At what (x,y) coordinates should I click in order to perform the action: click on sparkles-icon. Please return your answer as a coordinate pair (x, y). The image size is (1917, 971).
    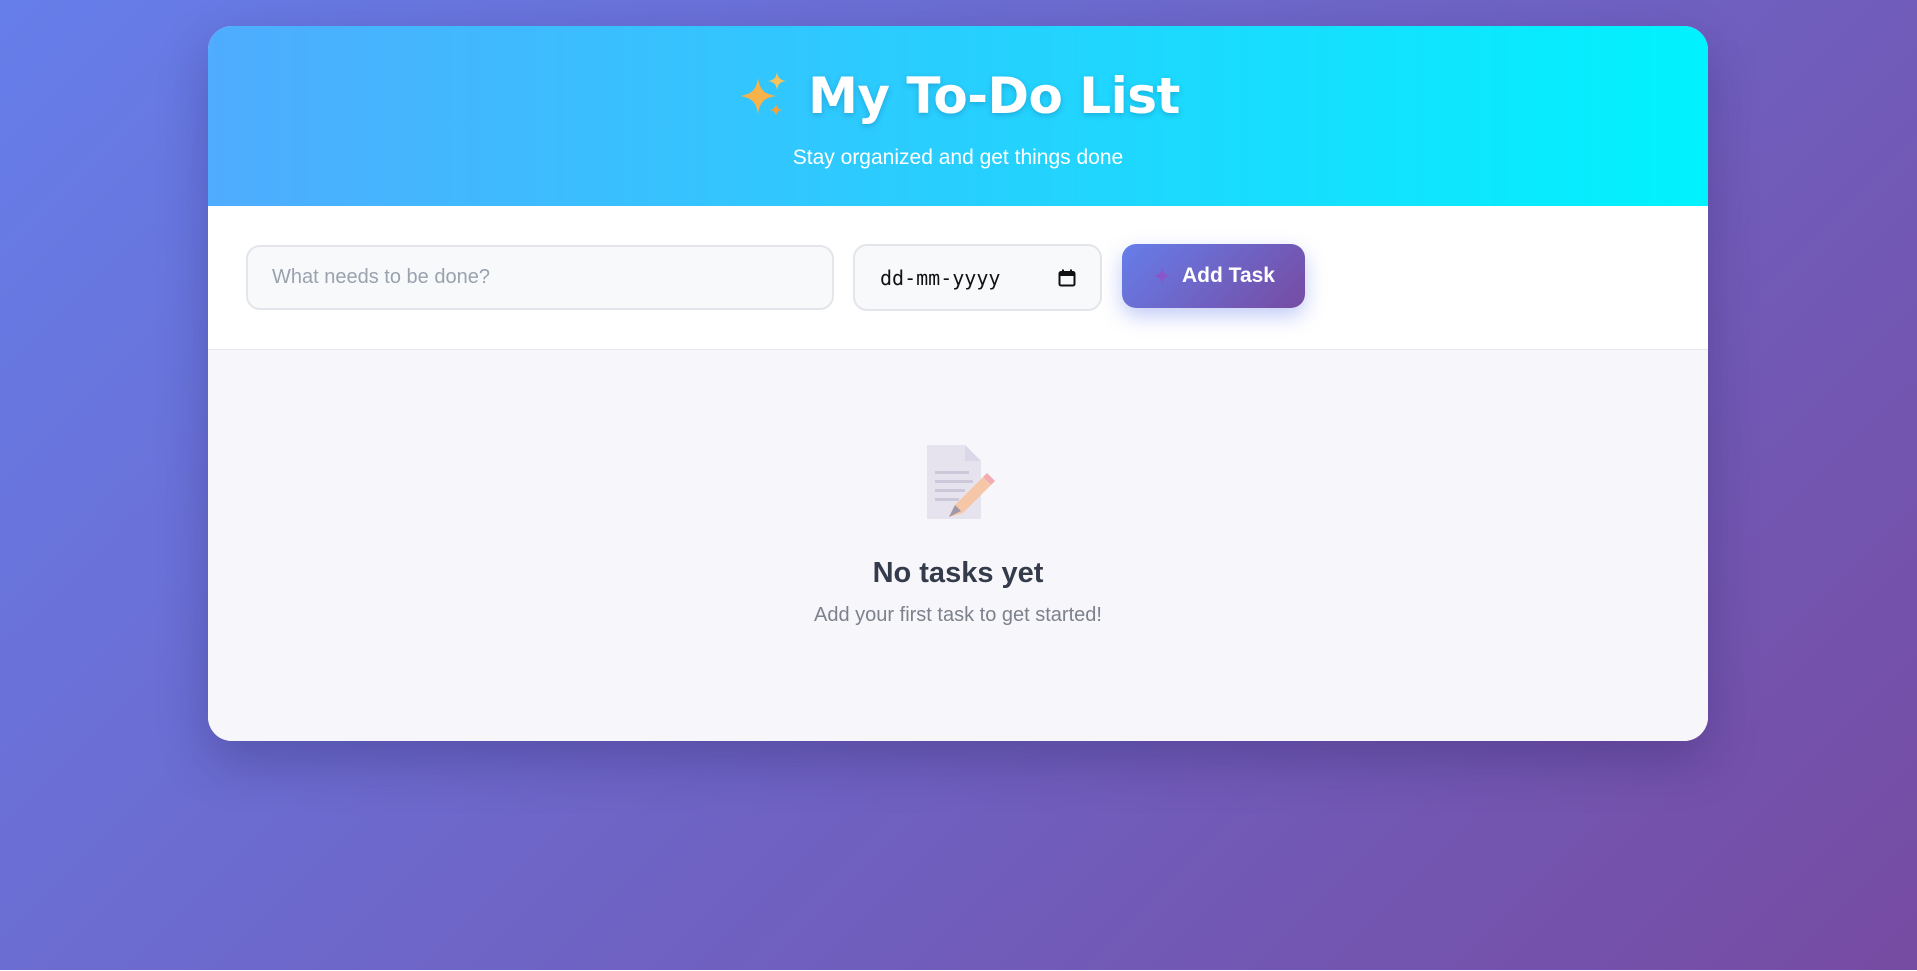
    Looking at the image, I should click on (763, 94).